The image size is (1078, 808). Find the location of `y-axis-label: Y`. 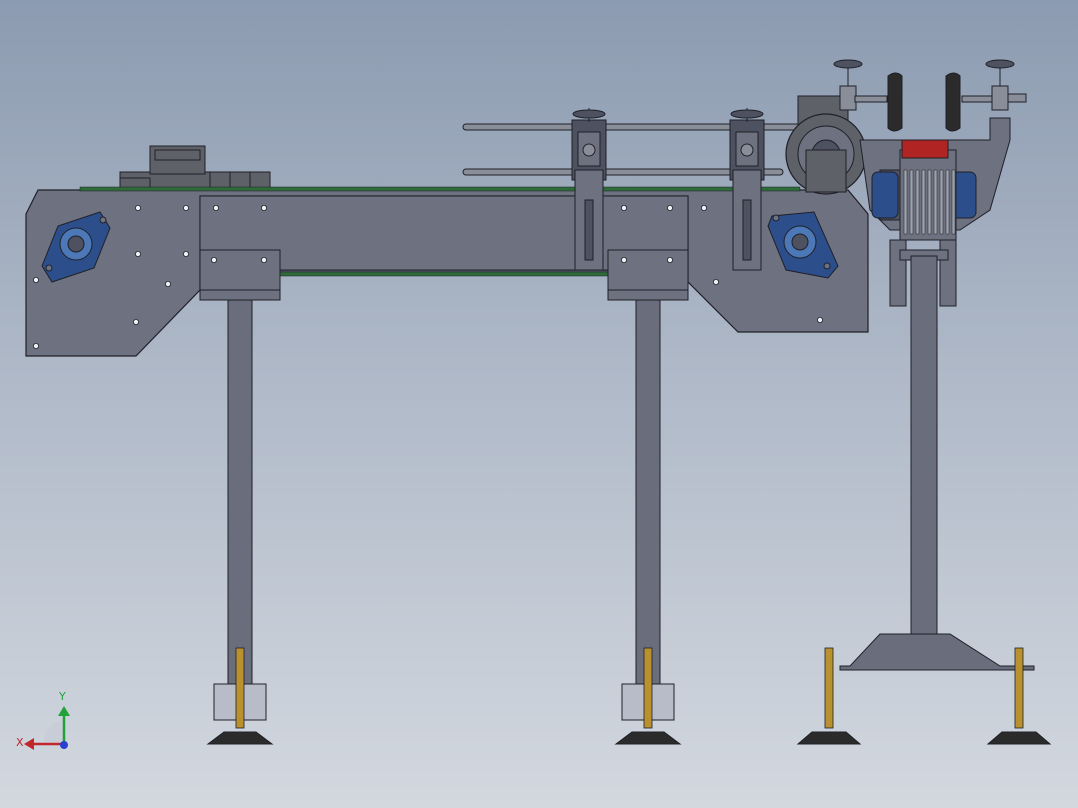

y-axis-label: Y is located at coordinates (62, 696).